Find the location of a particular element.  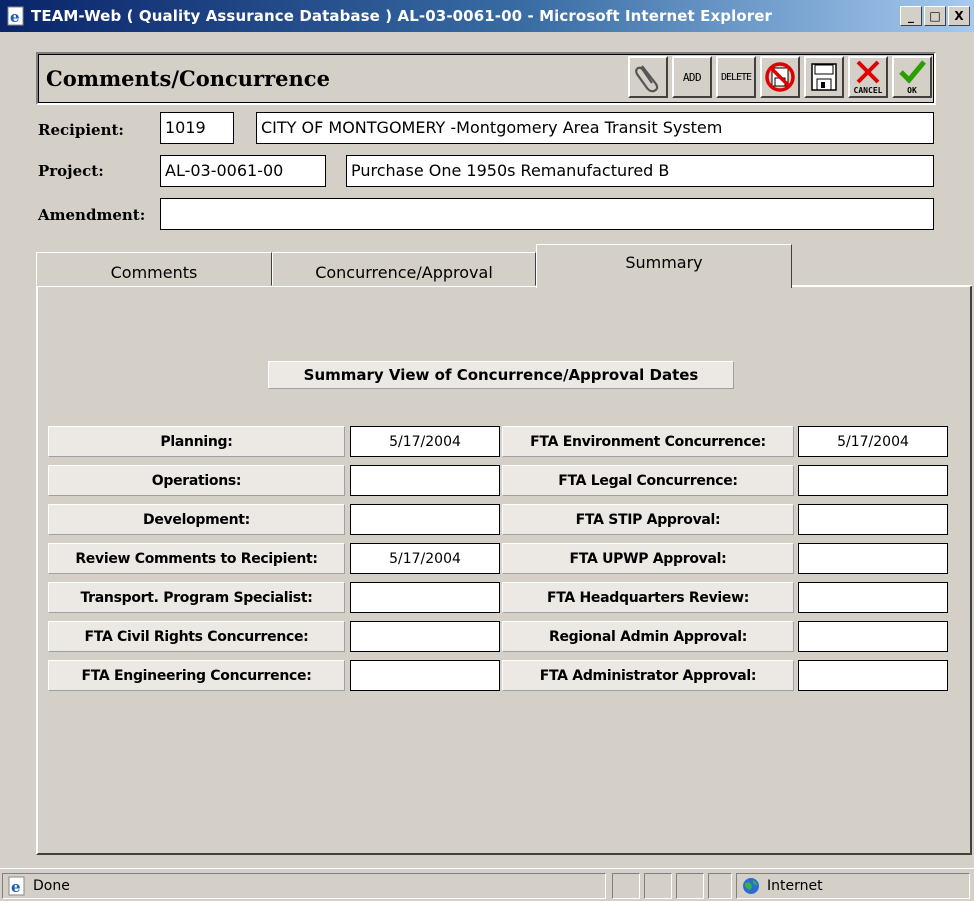

recipient-id-field: 1019 is located at coordinates (197, 128).